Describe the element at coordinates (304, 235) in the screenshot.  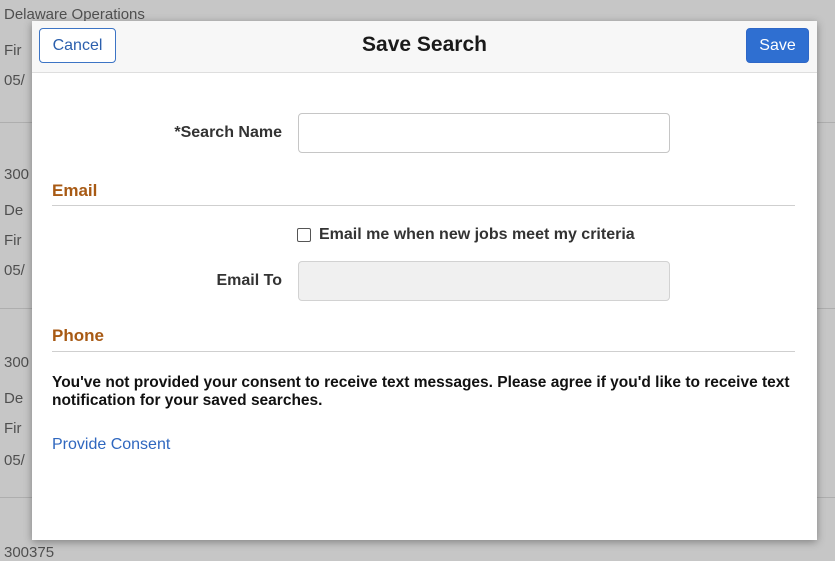
I see `email-notify-checkbox` at that location.